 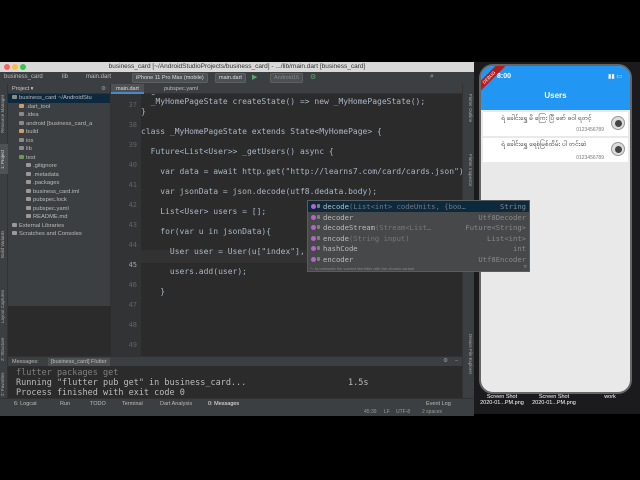 I want to click on autocomplete-item: hashCode int, so click(x=418, y=248).